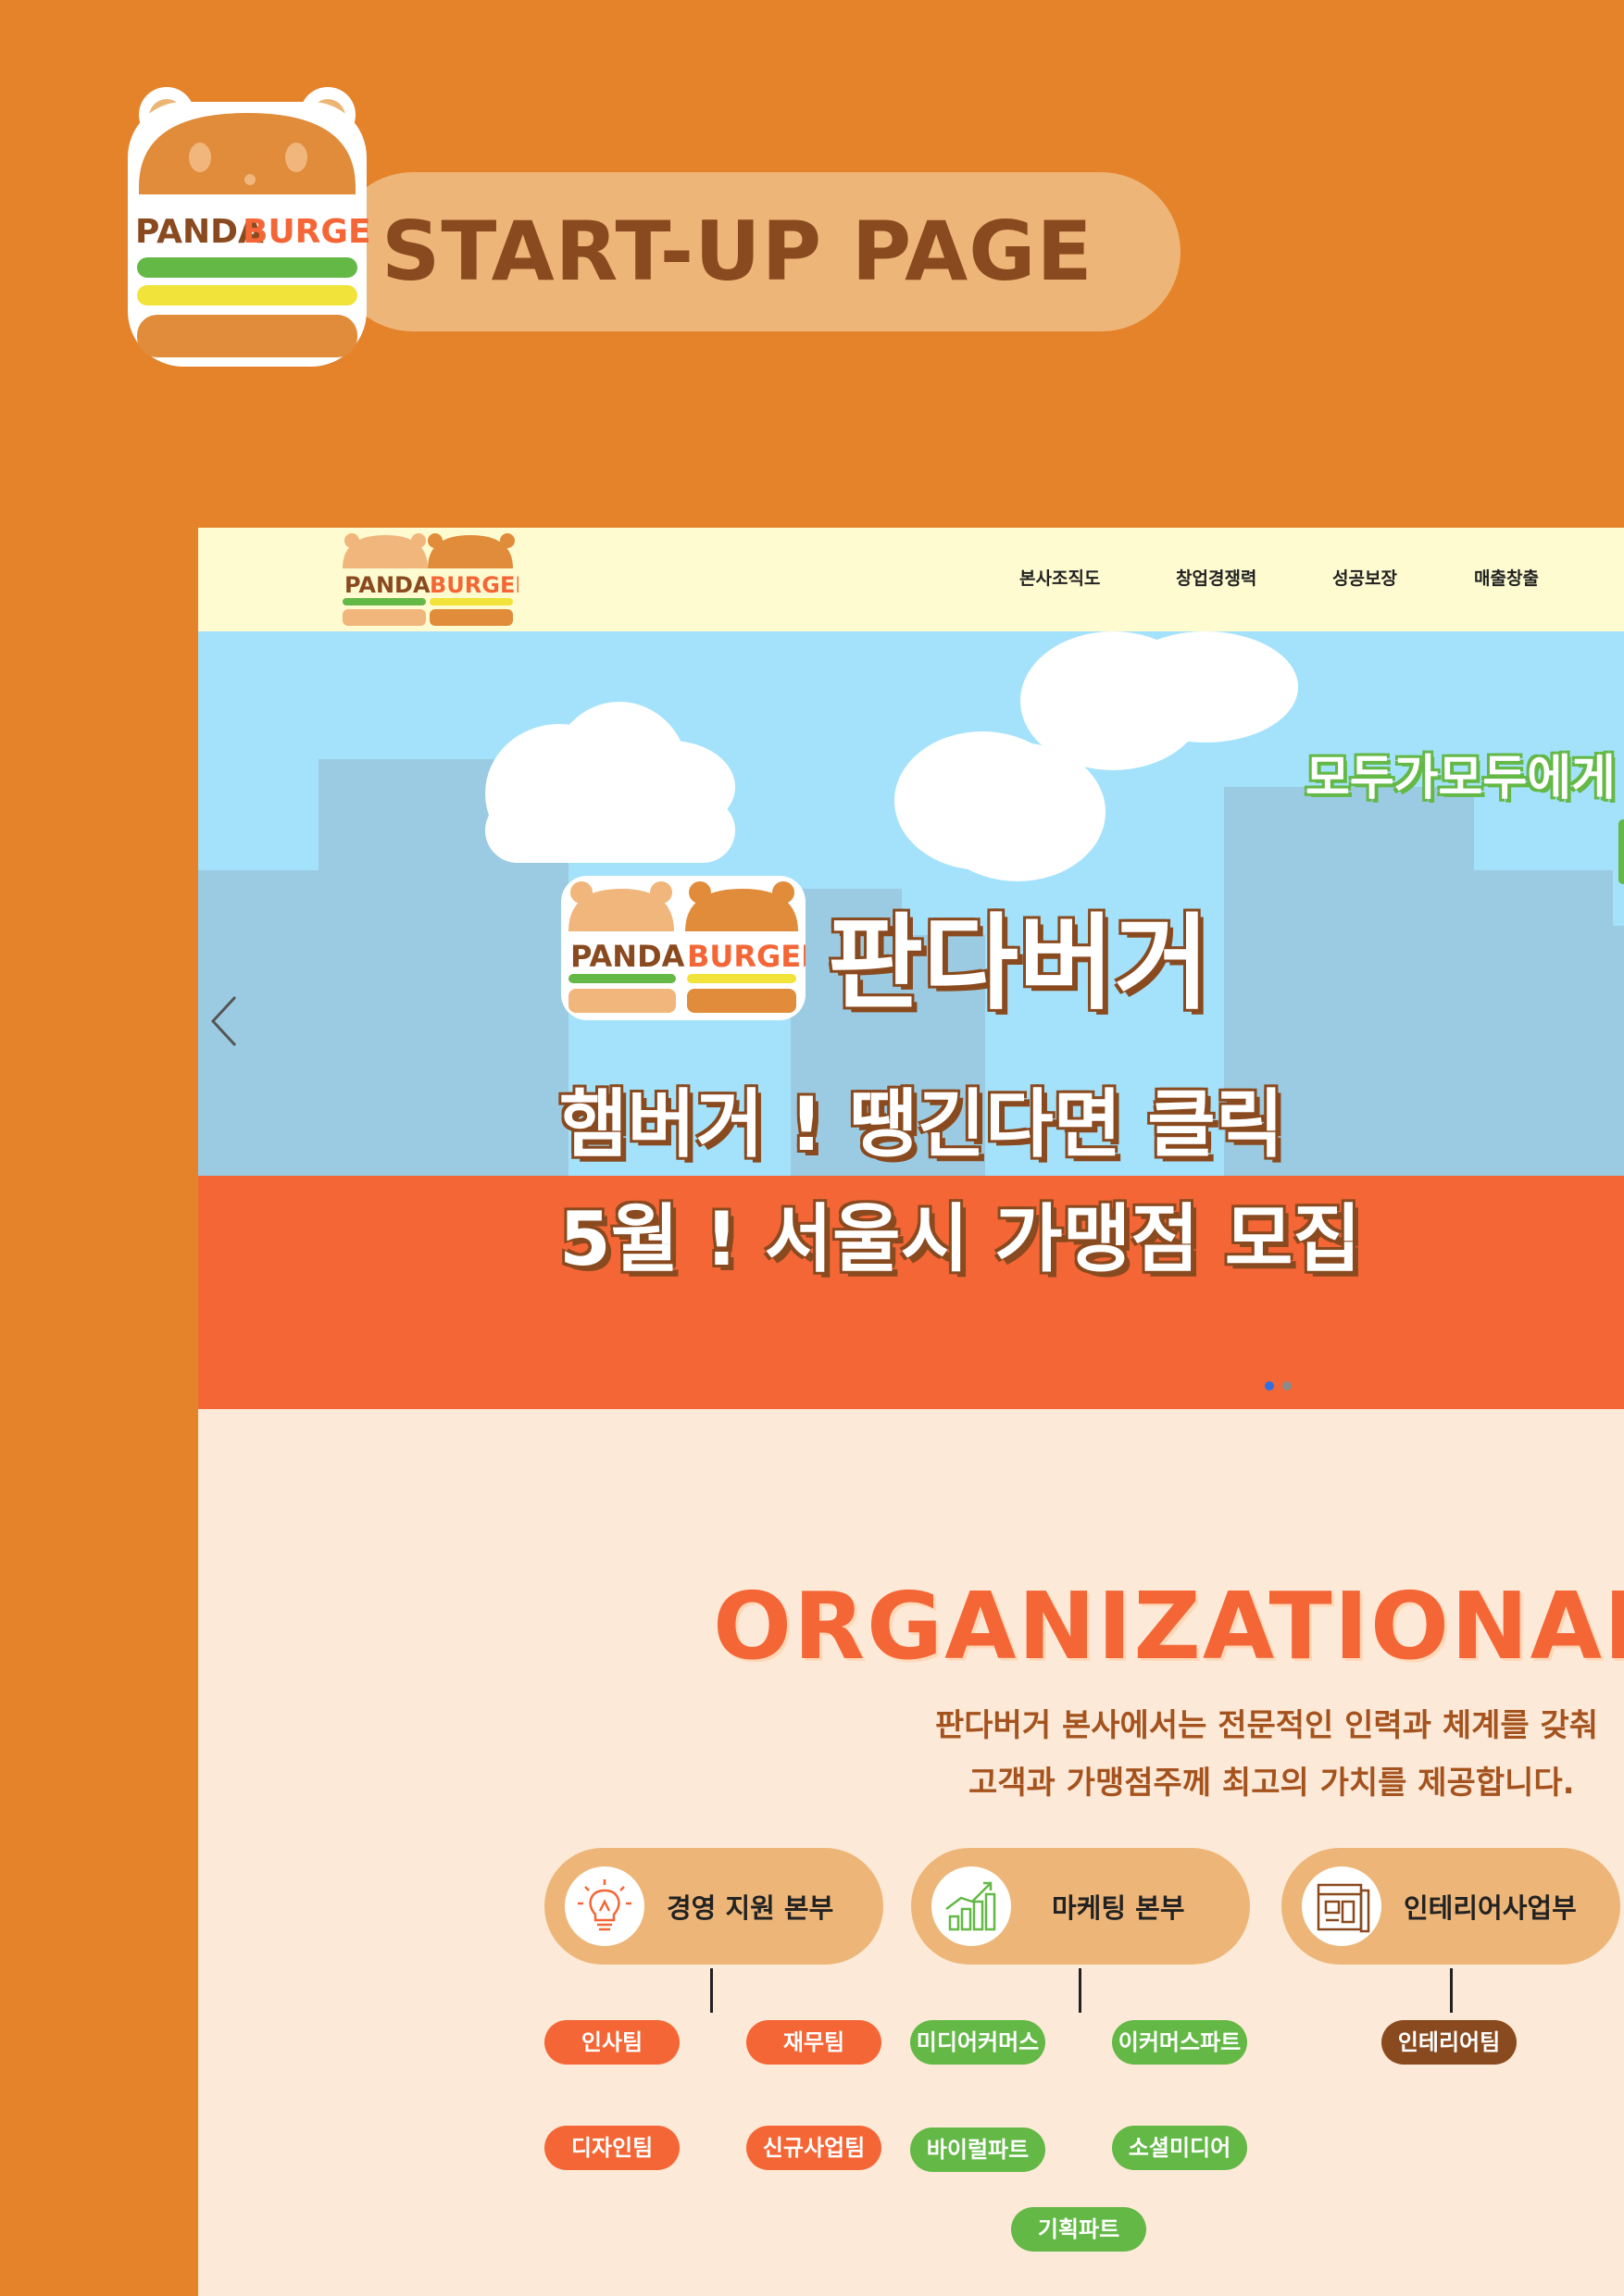 Image resolution: width=1624 pixels, height=2296 pixels. I want to click on hero-side-text: 모두가모두에게, so click(1460, 778).